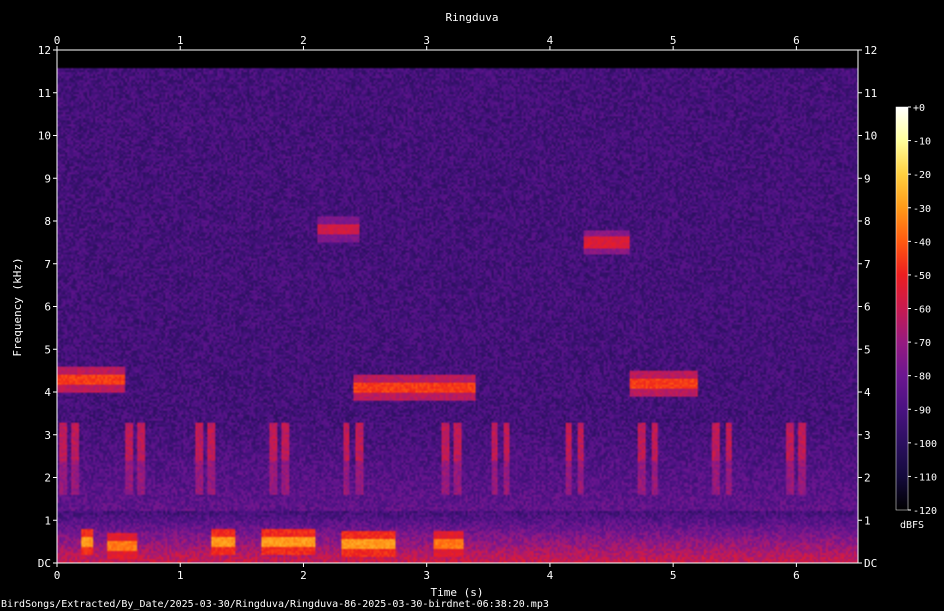 This screenshot has height=611, width=944. I want to click on colorbar-tick-label: -50, so click(922, 276).